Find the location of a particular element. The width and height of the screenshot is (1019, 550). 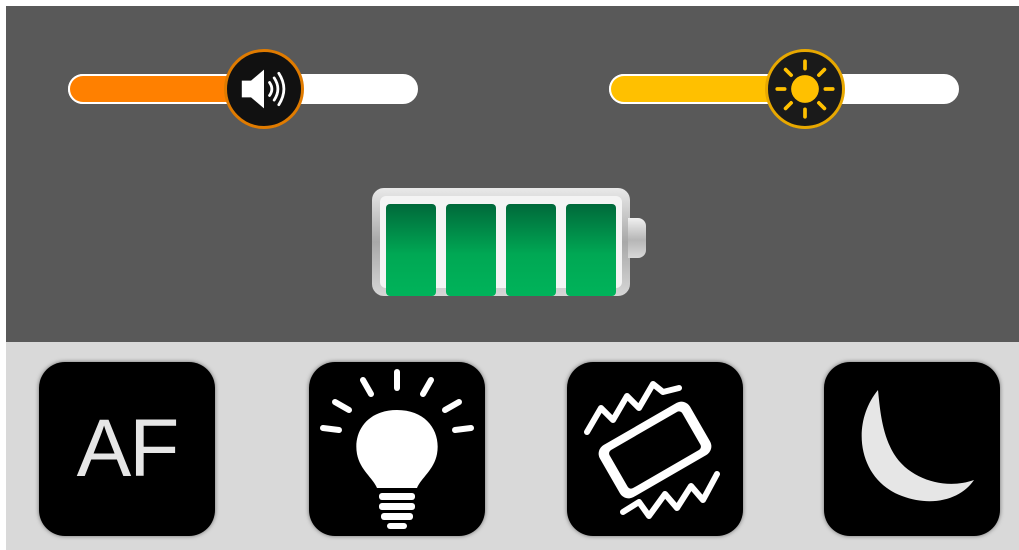

brightness-slider is located at coordinates (784, 89).